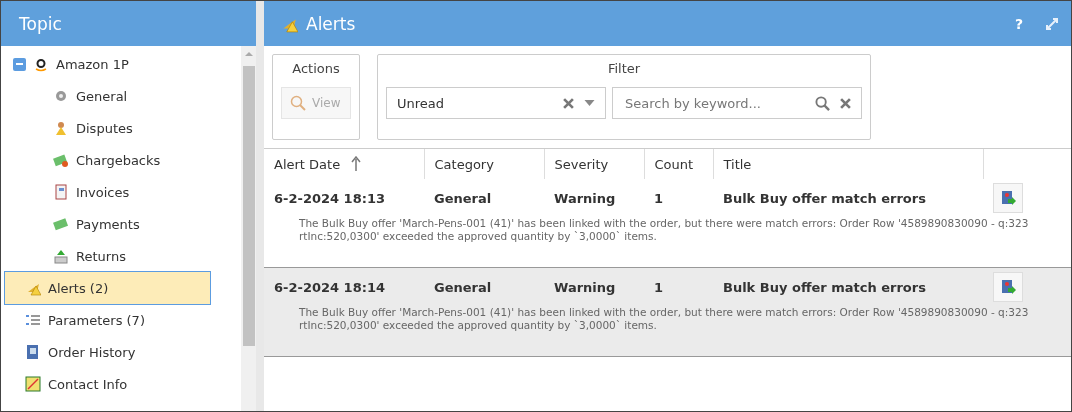 The image size is (1072, 412). I want to click on sidebar-title: Topic, so click(128, 23).